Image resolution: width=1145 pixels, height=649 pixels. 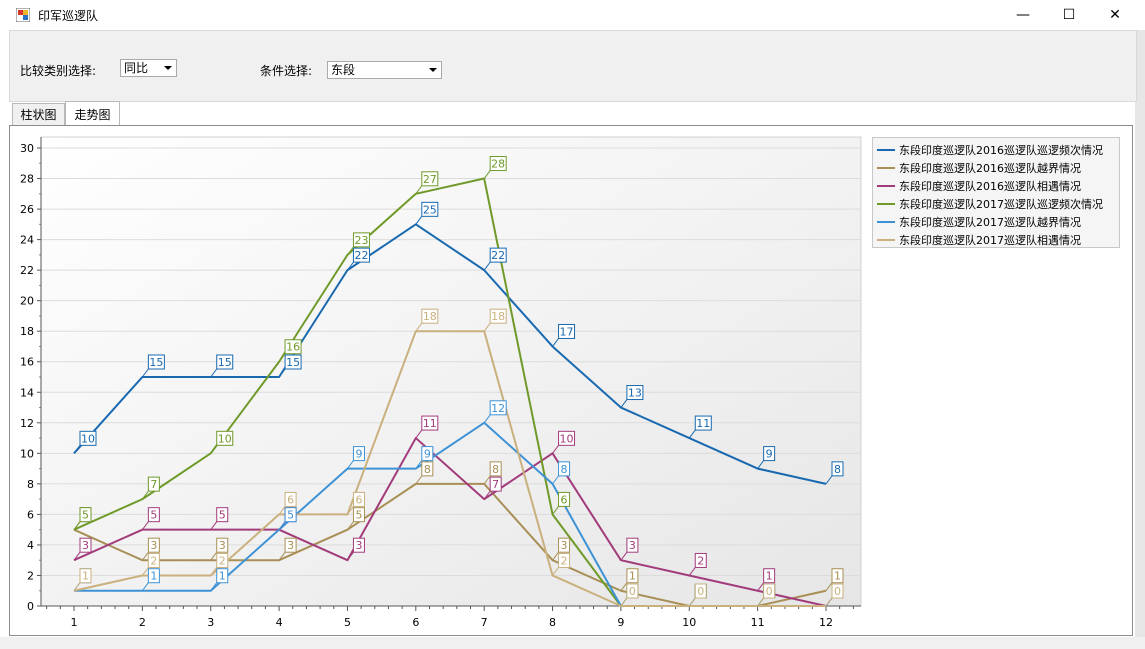 I want to click on y-tick-label: 28, so click(x=27, y=179).